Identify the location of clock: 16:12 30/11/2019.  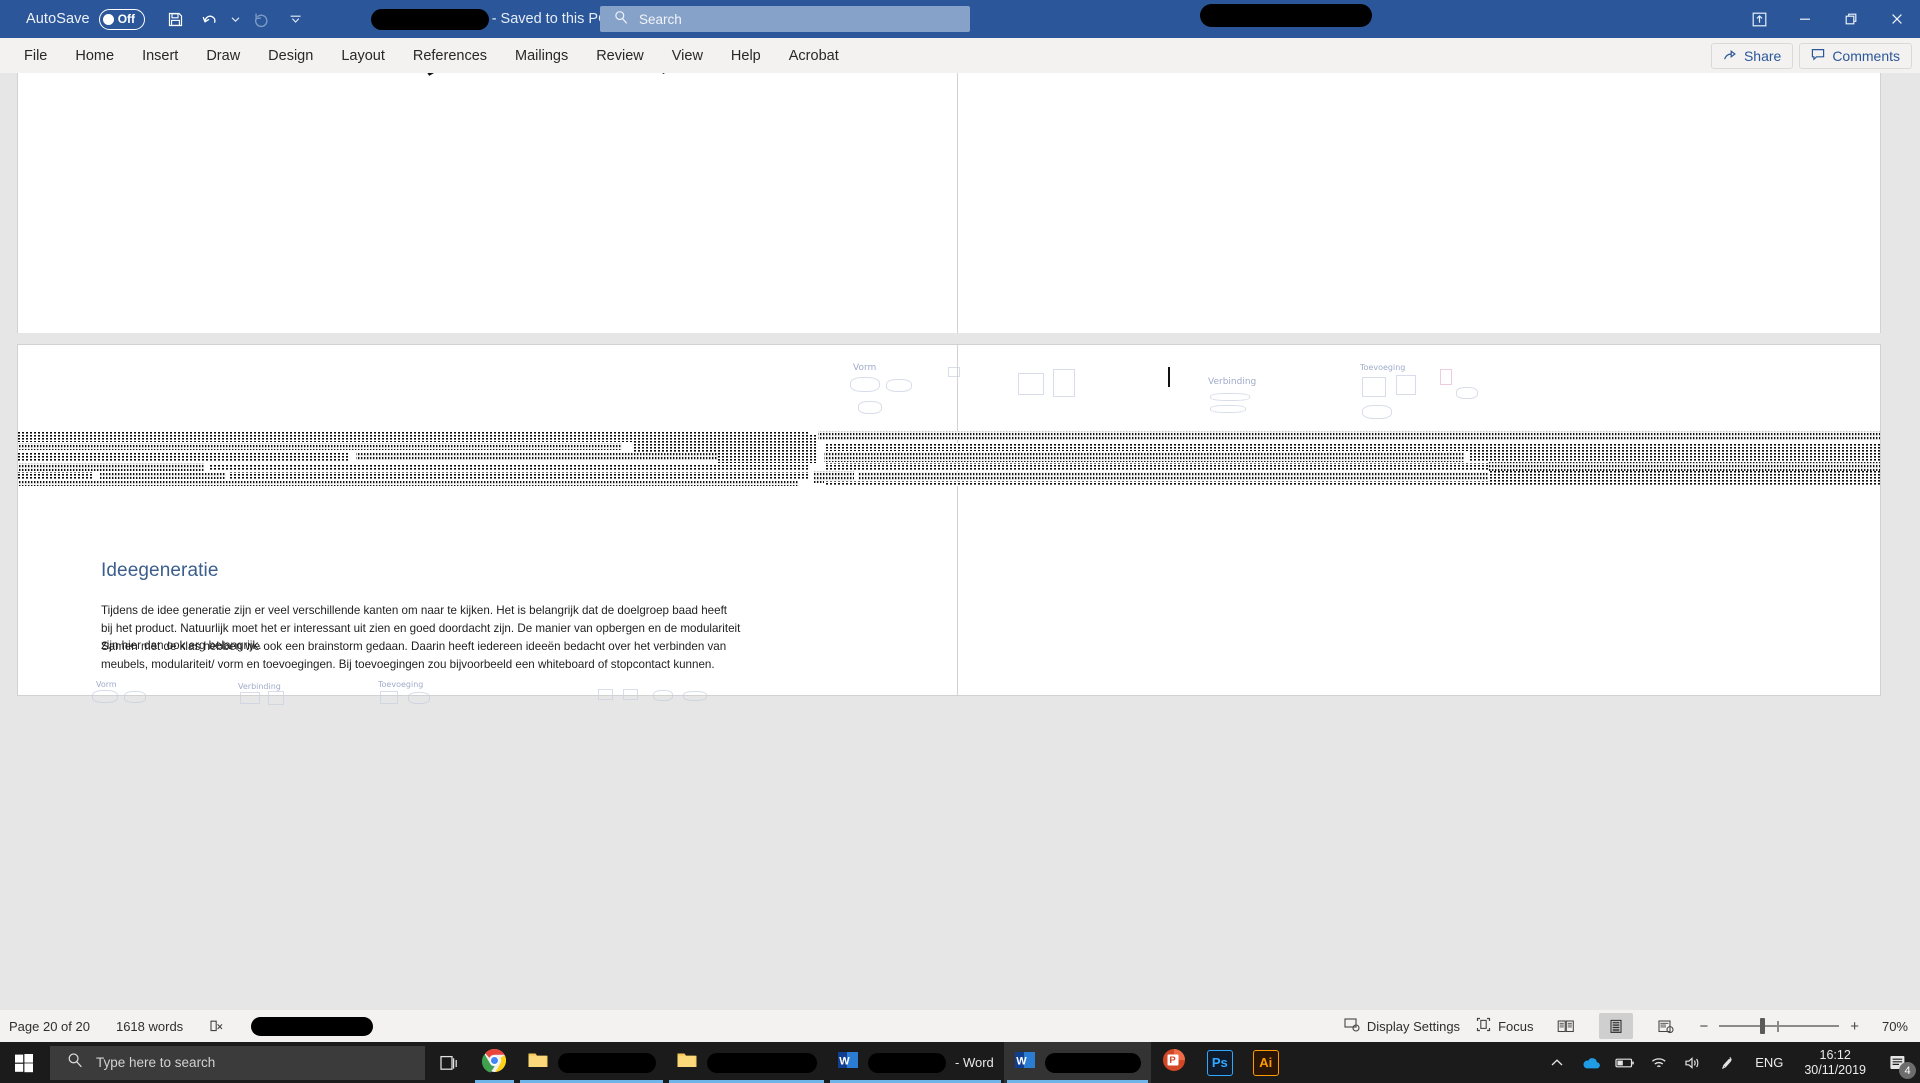
(1835, 1063).